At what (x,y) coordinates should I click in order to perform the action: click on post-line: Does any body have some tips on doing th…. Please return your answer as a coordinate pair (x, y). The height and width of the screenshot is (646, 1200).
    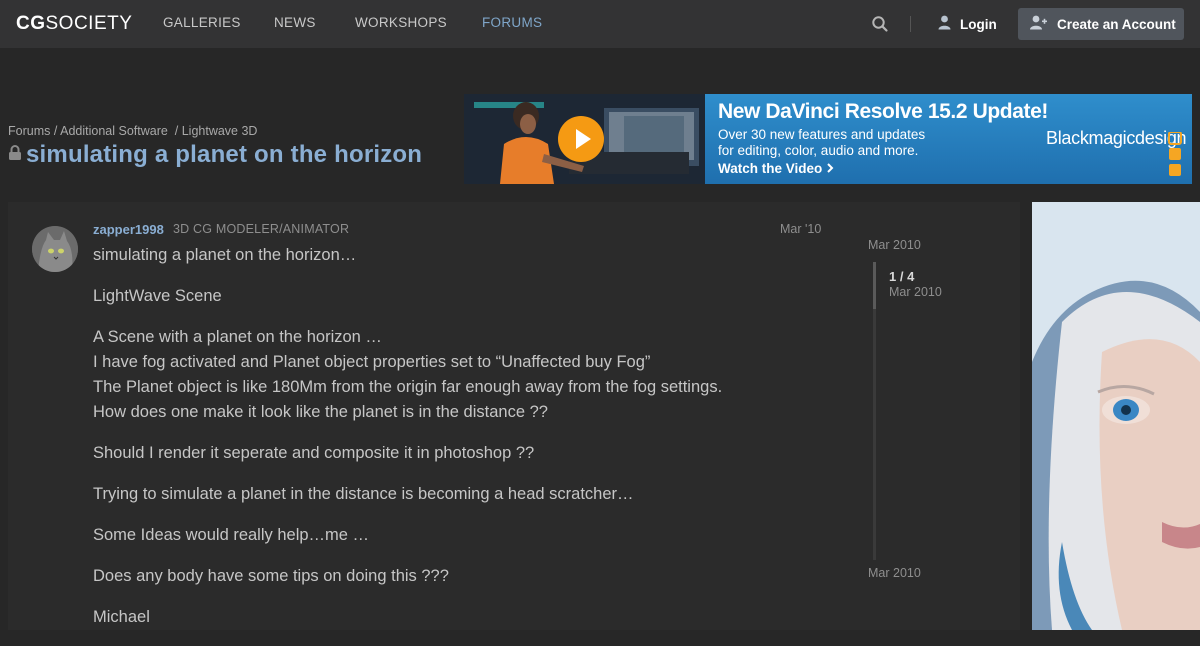
    Looking at the image, I should click on (271, 576).